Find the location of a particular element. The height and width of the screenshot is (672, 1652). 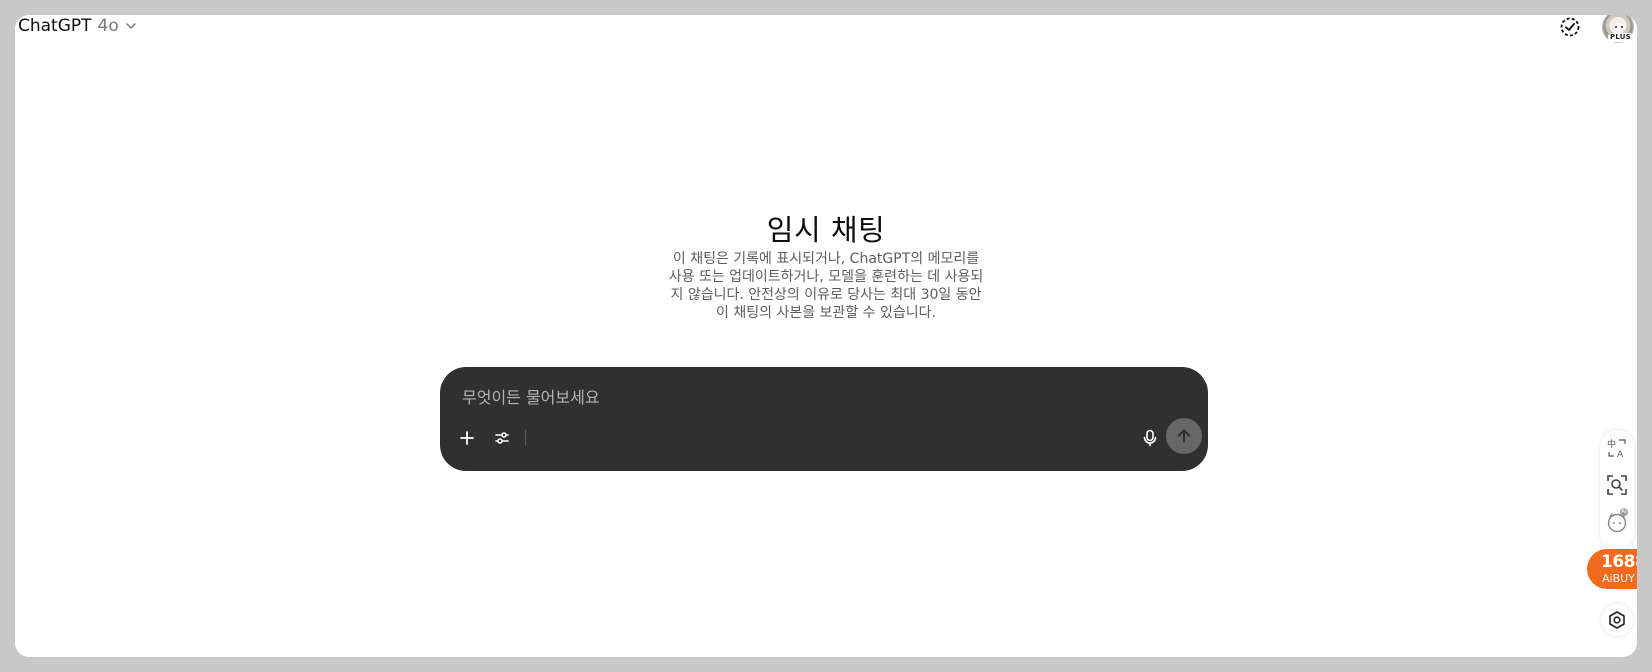

tools-button is located at coordinates (502, 438).